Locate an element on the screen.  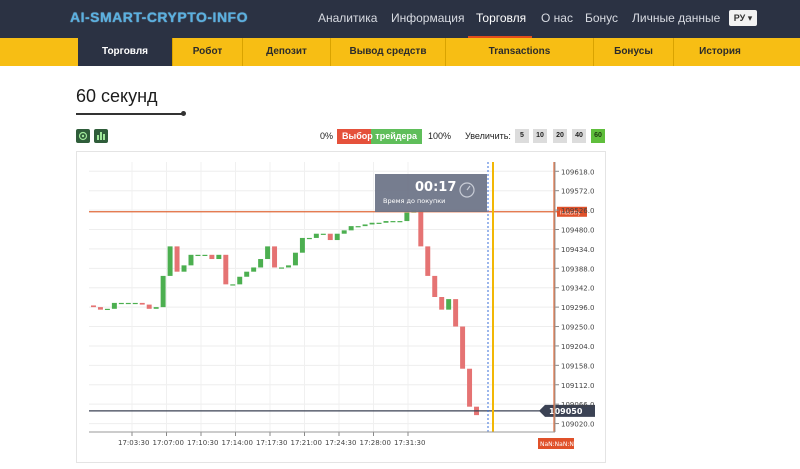
tab-transactions: Transactions is located at coordinates (520, 52).